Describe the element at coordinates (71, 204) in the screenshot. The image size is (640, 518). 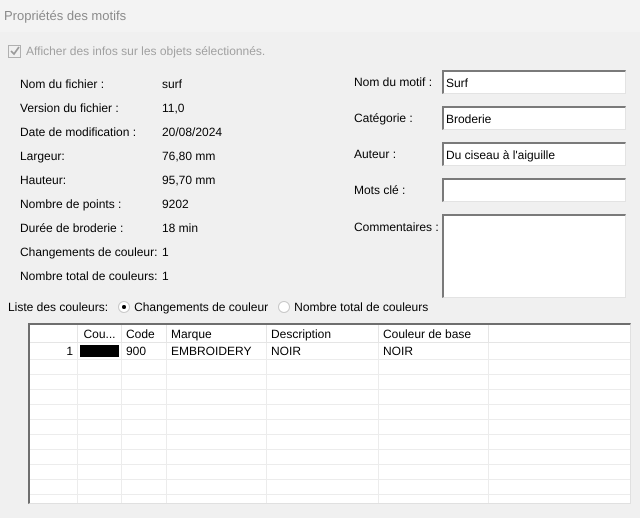
I see `info-label: Nombre de points :` at that location.